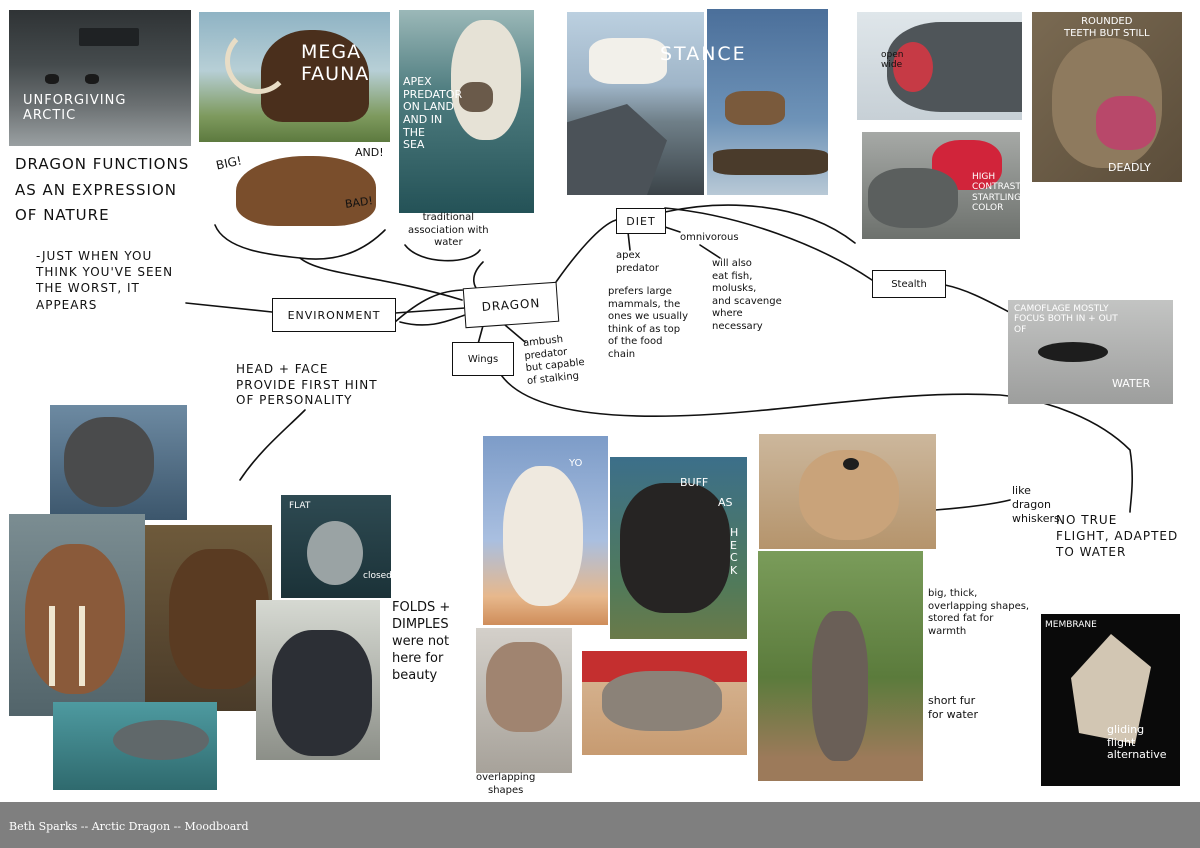  I want to click on label-stance: STANCE, so click(703, 54).